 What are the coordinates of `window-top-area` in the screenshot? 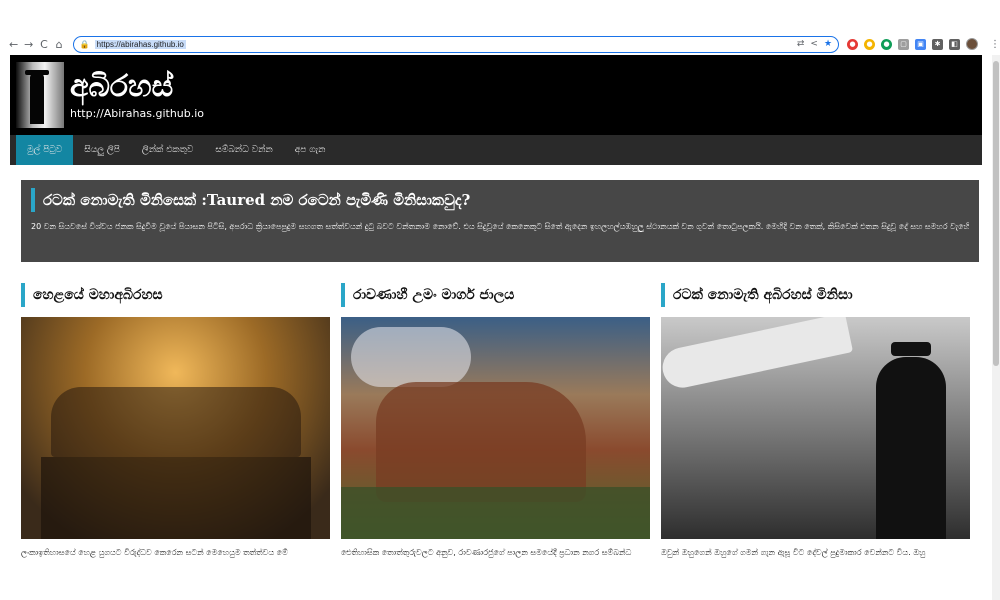 It's located at (500, 16).